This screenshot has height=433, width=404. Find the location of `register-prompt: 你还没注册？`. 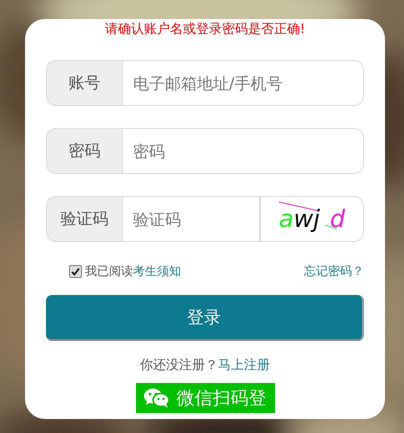

register-prompt: 你还没注册？ is located at coordinates (179, 365).